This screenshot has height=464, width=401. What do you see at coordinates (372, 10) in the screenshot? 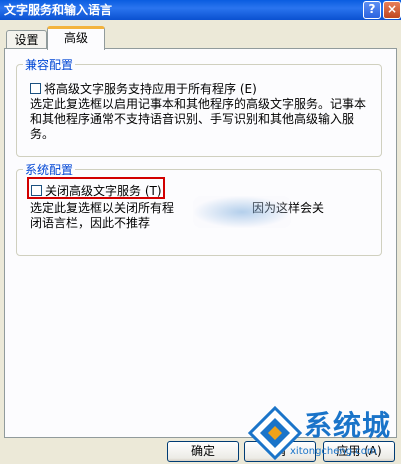
I see `help-button: ?` at bounding box center [372, 10].